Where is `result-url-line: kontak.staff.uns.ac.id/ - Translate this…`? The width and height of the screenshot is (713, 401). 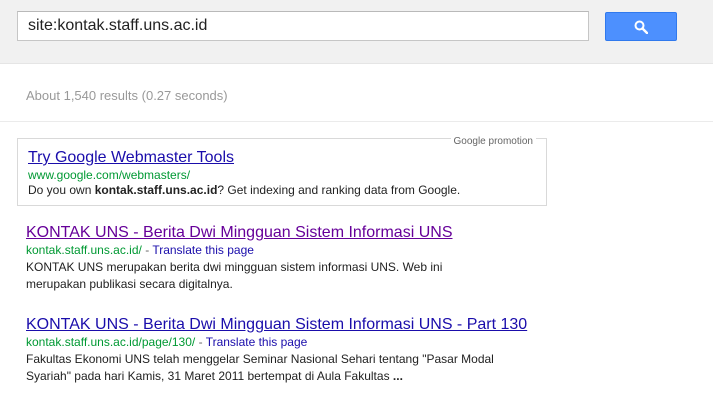
result-url-line: kontak.staff.uns.ac.id/ - Translate this… is located at coordinates (286, 250).